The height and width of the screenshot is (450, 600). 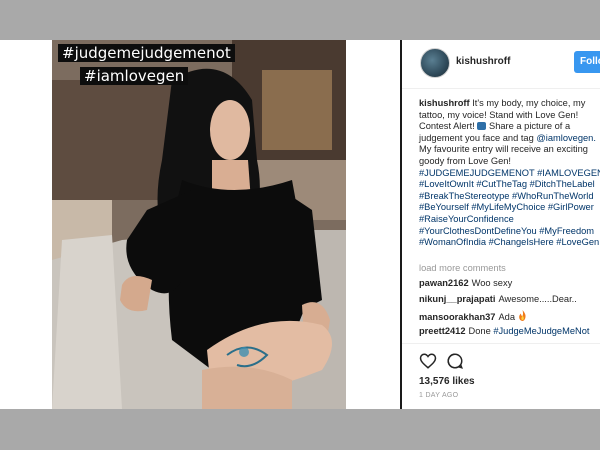 I want to click on panel-divider, so click(x=401, y=224).